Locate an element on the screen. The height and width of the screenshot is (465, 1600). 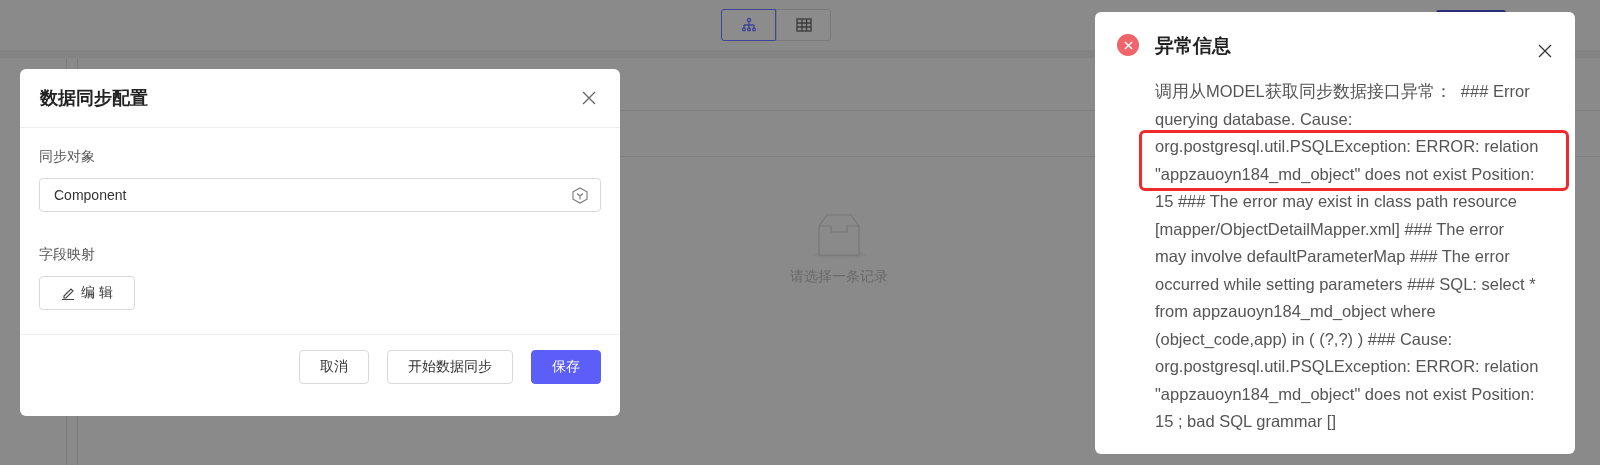
hierarchy-icon is located at coordinates (748, 25).